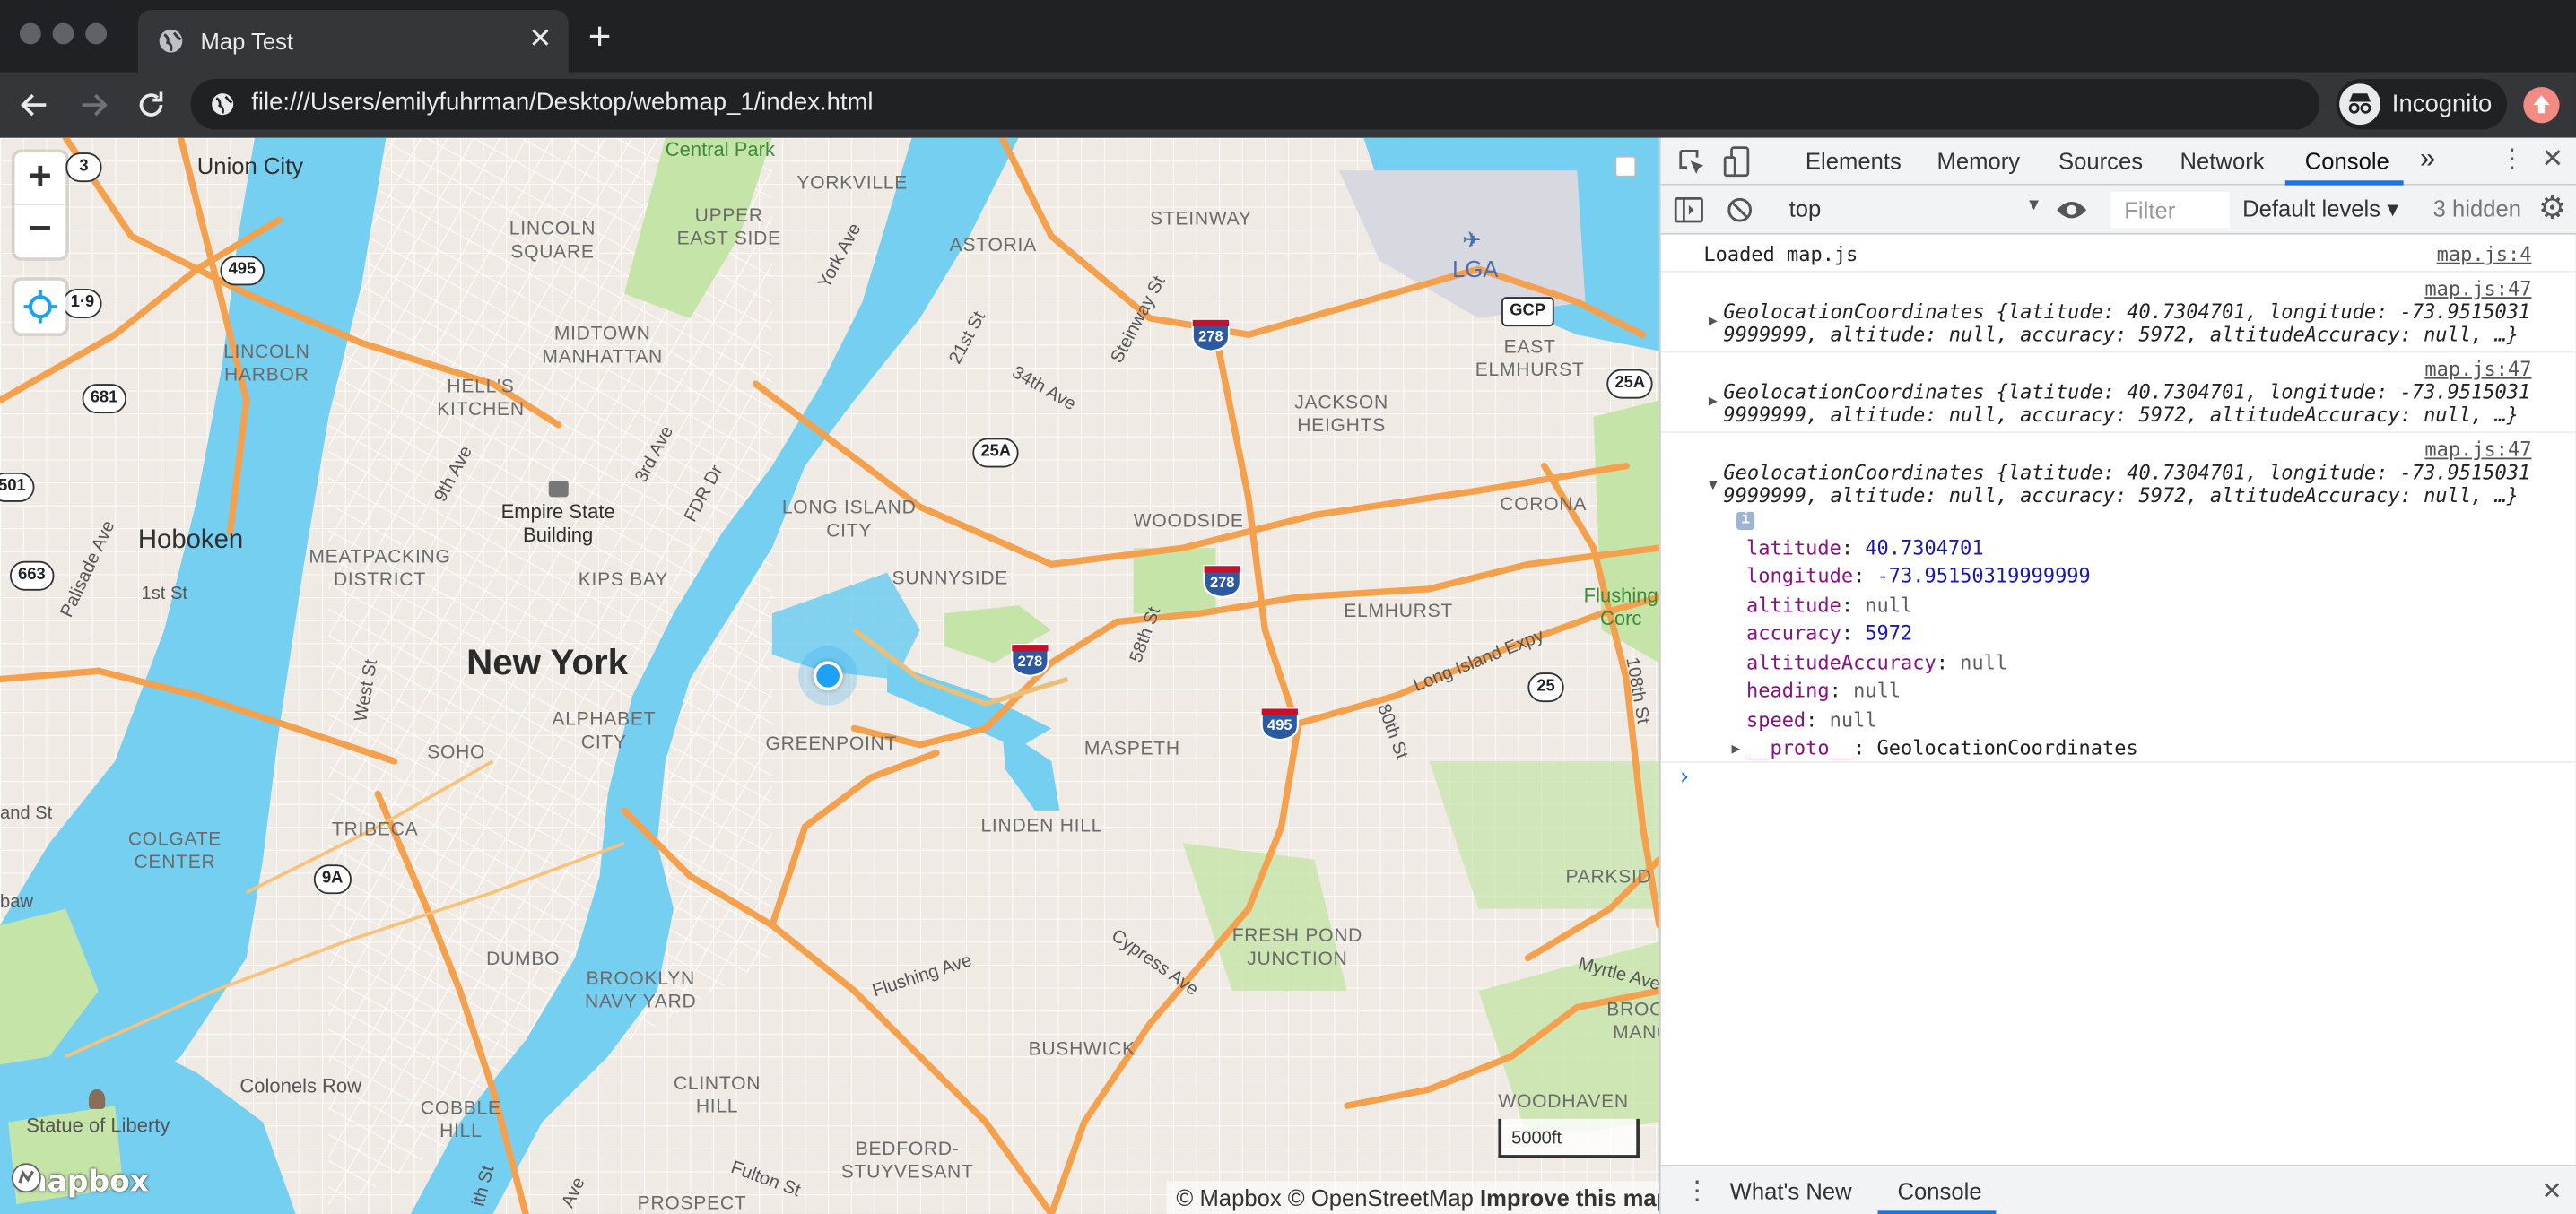 Image resolution: width=2576 pixels, height=1214 pixels. I want to click on map-label-empire-state: Empire State Building, so click(557, 523).